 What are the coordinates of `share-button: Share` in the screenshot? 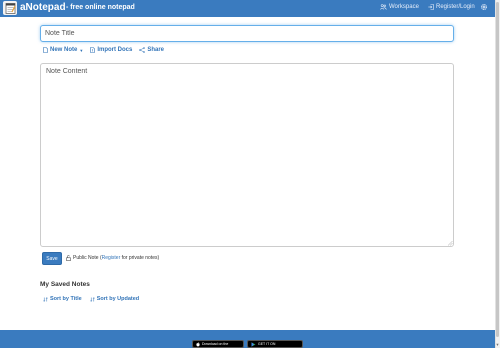 It's located at (151, 50).